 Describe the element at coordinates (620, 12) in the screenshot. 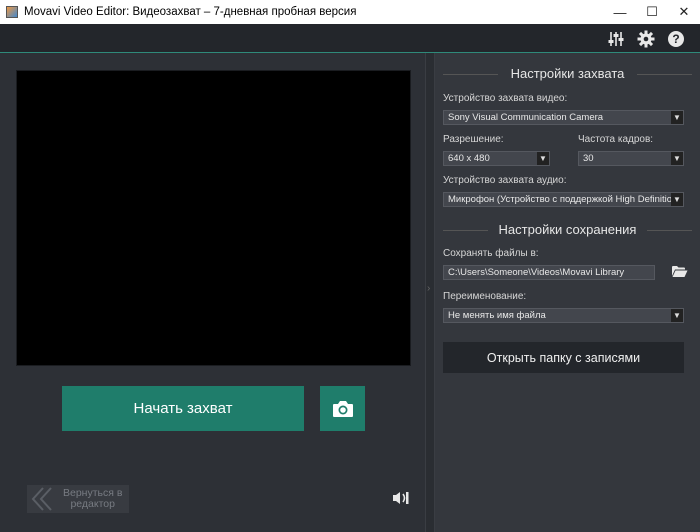

I see `minimize-button: —` at that location.